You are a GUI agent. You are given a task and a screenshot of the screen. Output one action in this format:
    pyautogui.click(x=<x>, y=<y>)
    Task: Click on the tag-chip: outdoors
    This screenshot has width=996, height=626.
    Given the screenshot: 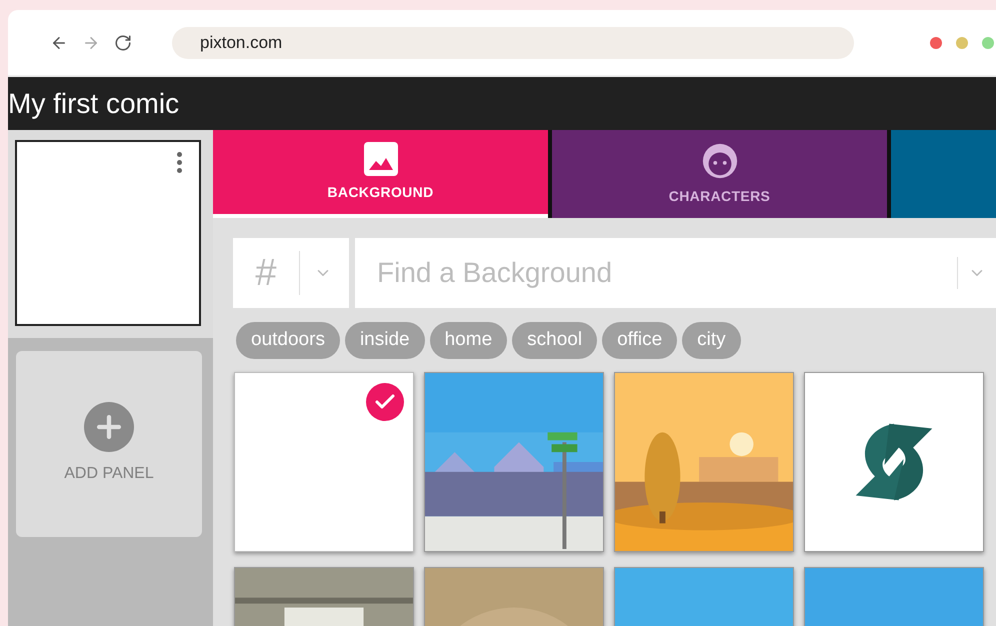 What is the action you would take?
    pyautogui.click(x=288, y=340)
    